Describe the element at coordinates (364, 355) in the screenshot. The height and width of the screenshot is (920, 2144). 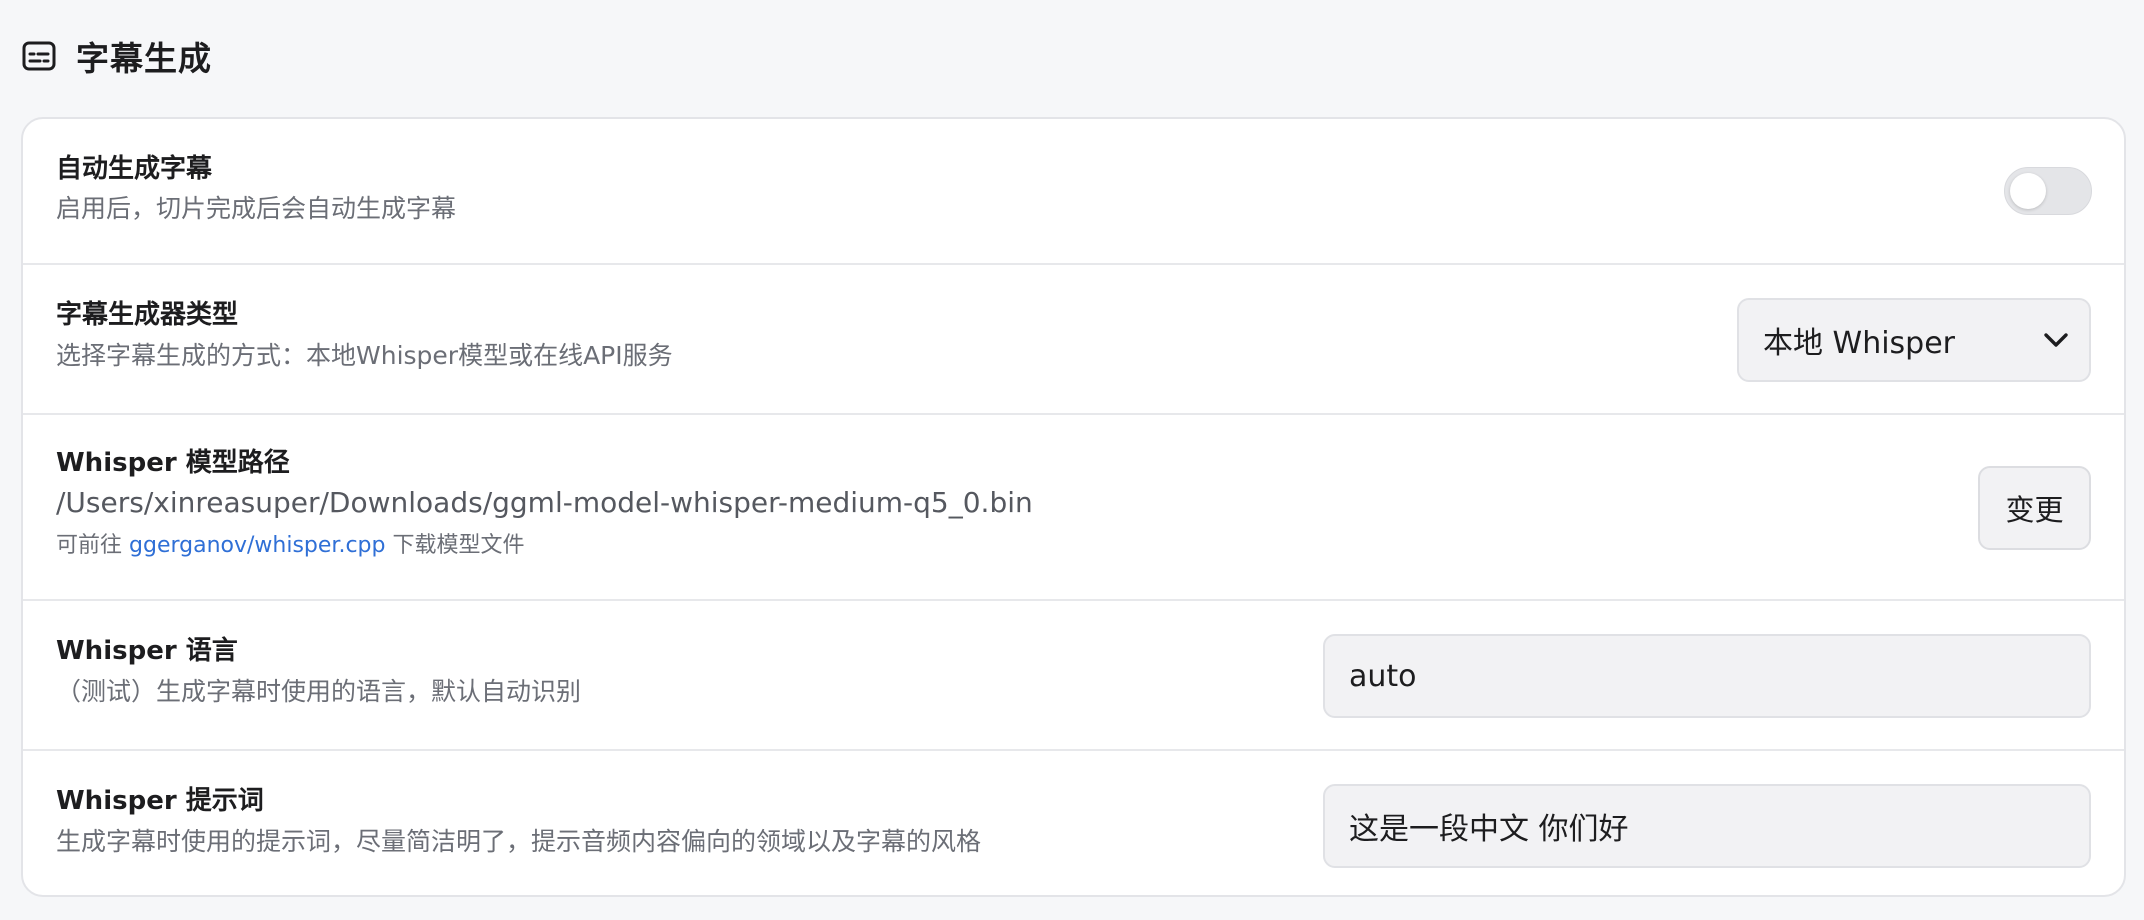
I see `setting-description: 选择字幕生成的方式：本地Whisper模型或在线API服务` at that location.